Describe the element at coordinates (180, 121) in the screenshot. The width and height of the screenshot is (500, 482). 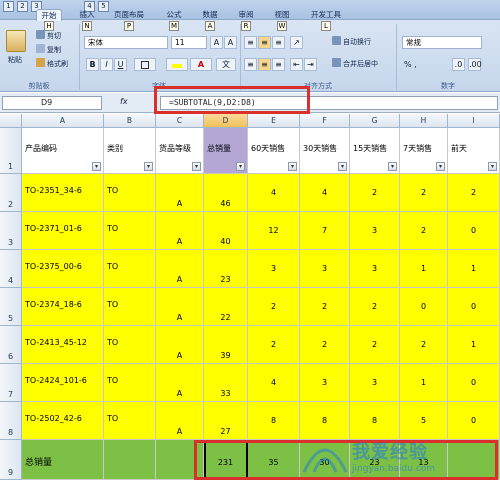
I see `column-header-c: C` at that location.